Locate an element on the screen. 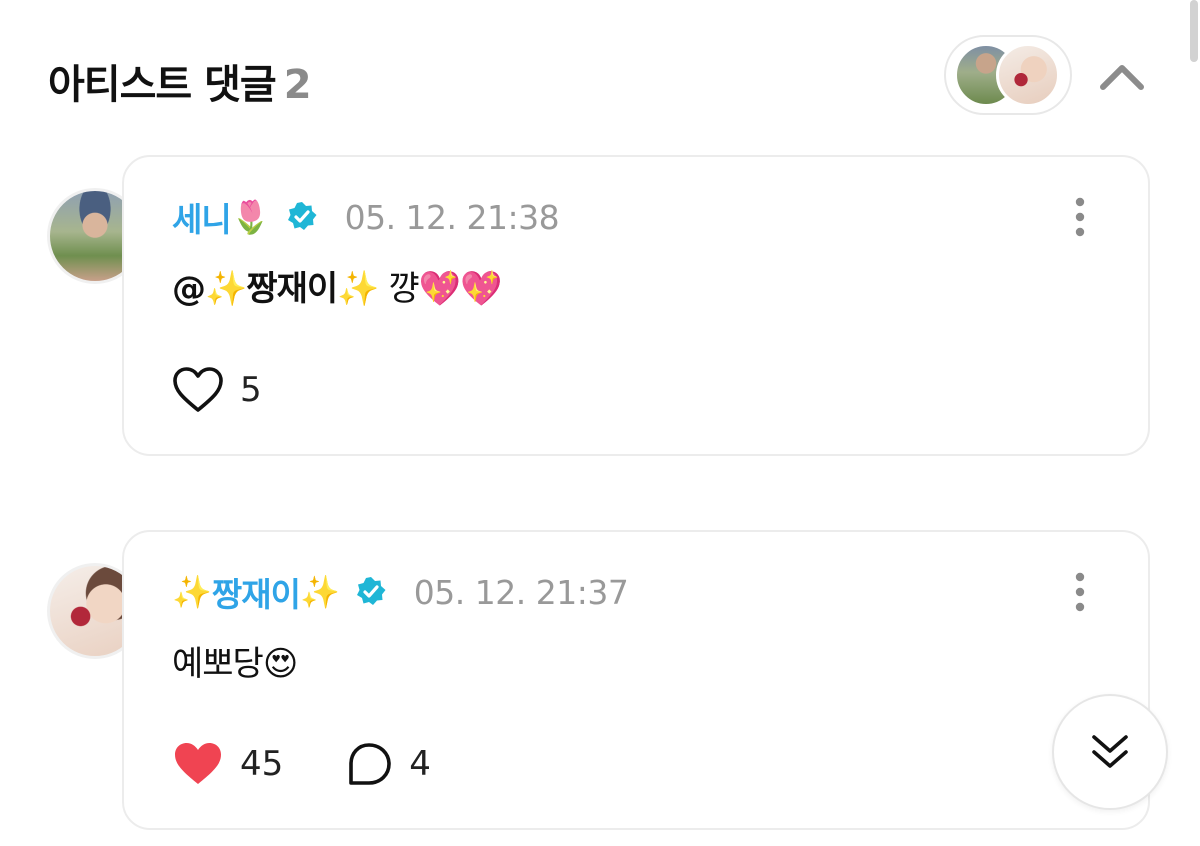 The width and height of the screenshot is (1200, 846). like-button: 45 is located at coordinates (227, 764).